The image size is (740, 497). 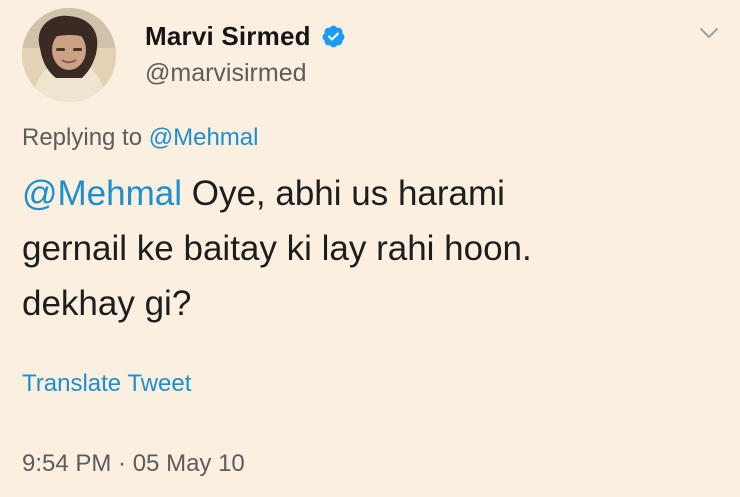 I want to click on replying-to-line: Replying to @Mehmal, so click(x=140, y=138).